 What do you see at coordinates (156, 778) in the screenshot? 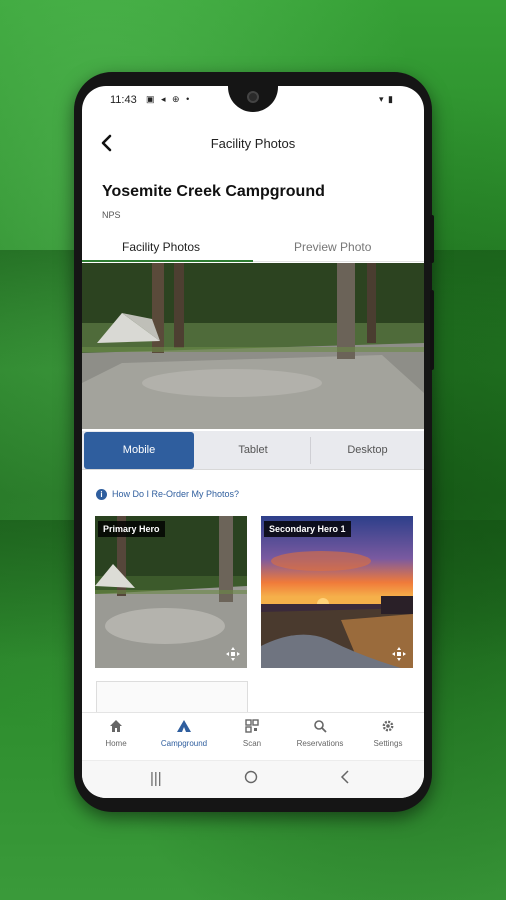
I see `recent-apps-icon: |||` at bounding box center [156, 778].